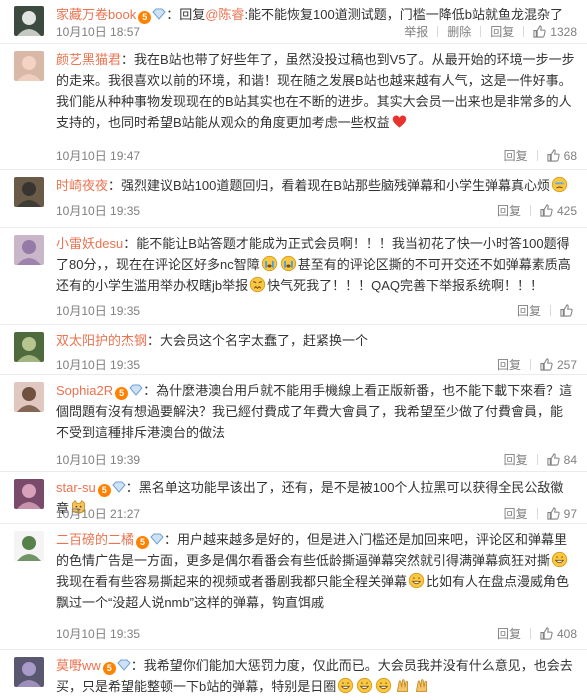  What do you see at coordinates (316, 634) in the screenshot?
I see `comment-meta: 10月10日 19:35 回复 408` at bounding box center [316, 634].